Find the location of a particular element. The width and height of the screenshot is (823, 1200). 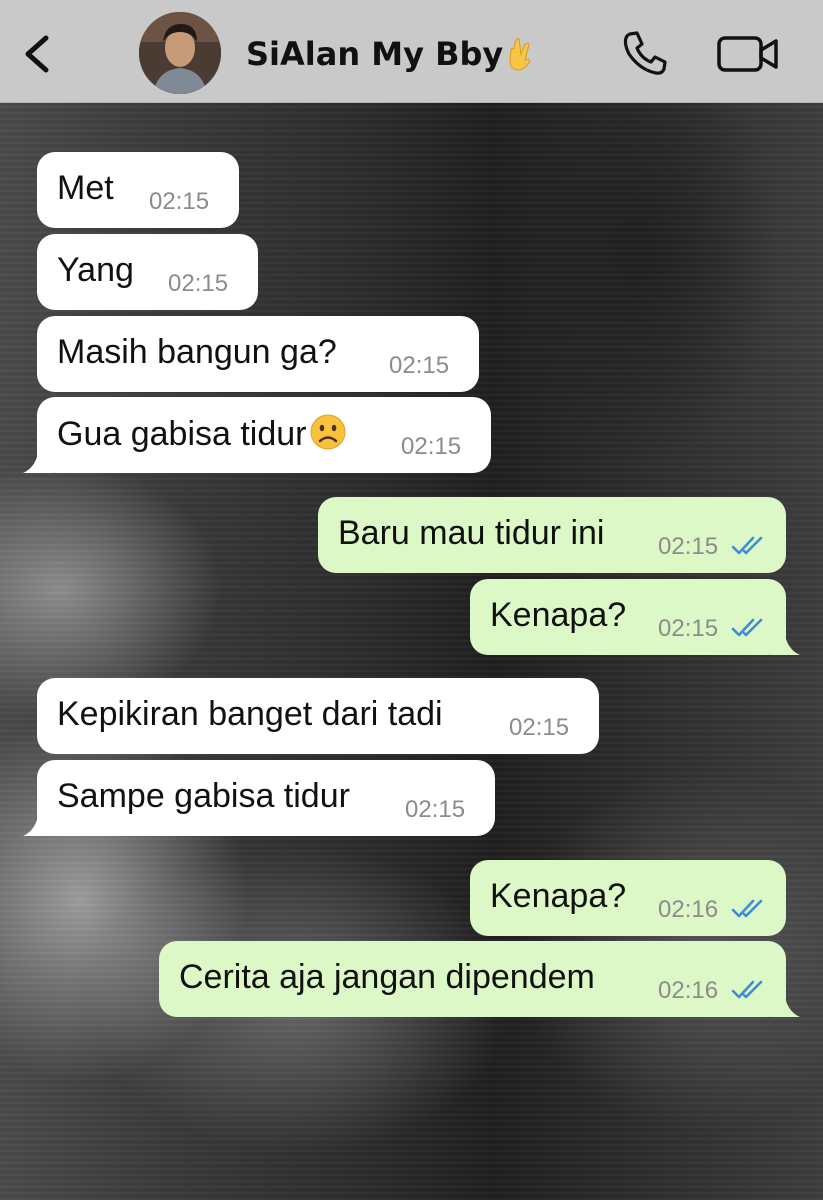

phone-icon is located at coordinates (645, 53).